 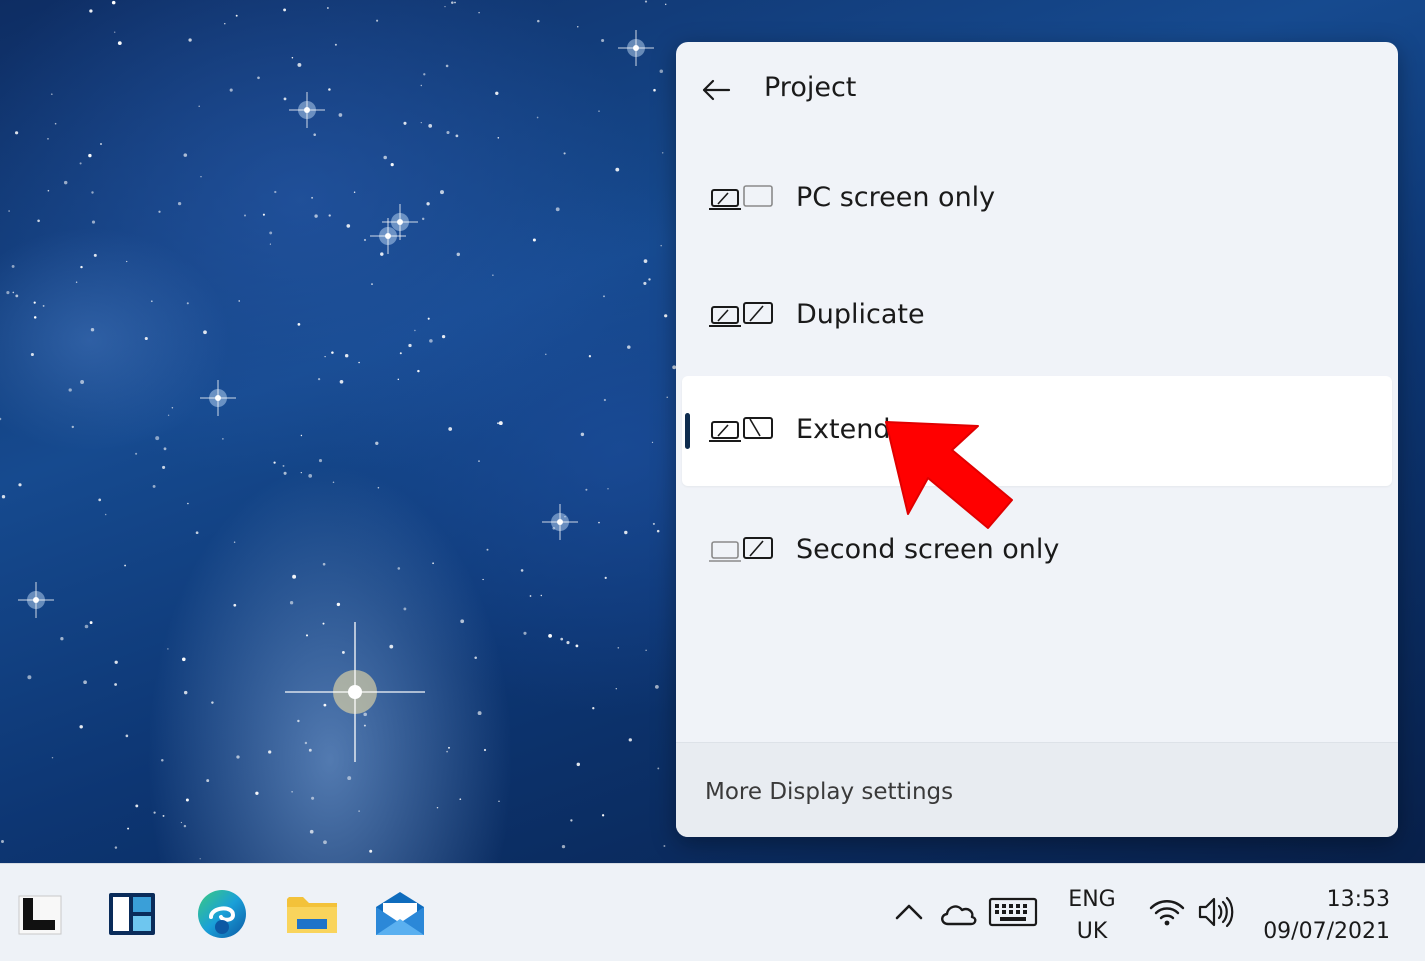 I want to click on option-pc-screen-only: PC screen only, so click(x=1037, y=199).